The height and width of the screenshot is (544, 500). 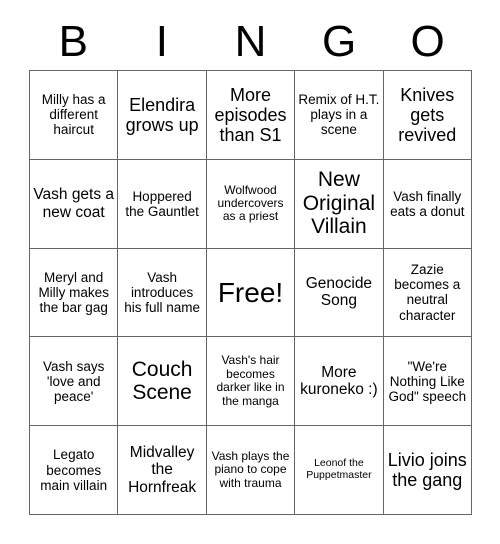 I want to click on bingo-cell: Midvalley the Hornfreak, so click(x=162, y=470).